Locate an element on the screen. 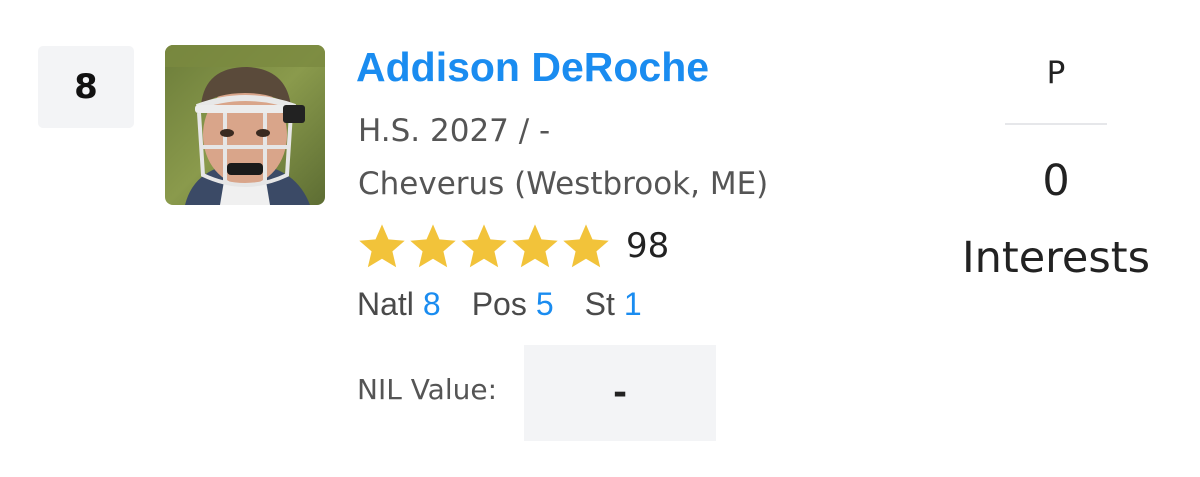 Image resolution: width=1200 pixels, height=477 pixels. star-rating is located at coordinates (484, 246).